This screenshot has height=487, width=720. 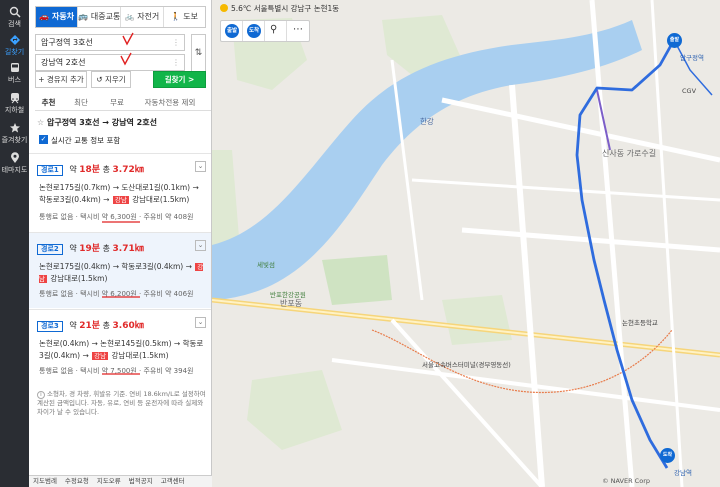 I want to click on path-text: 논현로175길(0.4km) → 학동로3길(0.4km) →, so click(x=115, y=266).